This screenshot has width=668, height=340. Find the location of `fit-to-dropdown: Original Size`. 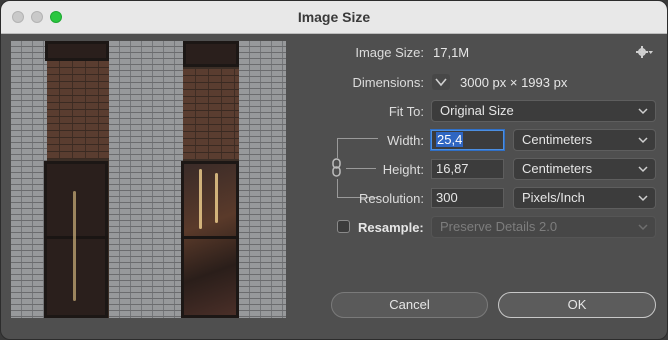

fit-to-dropdown: Original Size is located at coordinates (543, 111).